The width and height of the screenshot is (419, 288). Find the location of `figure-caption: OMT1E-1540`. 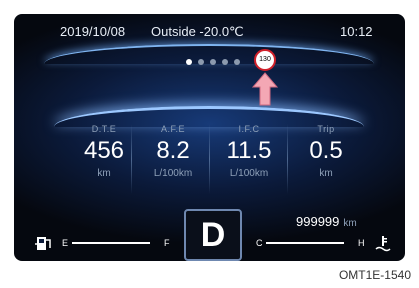

figure-caption: OMT1E-1540 is located at coordinates (374, 275).